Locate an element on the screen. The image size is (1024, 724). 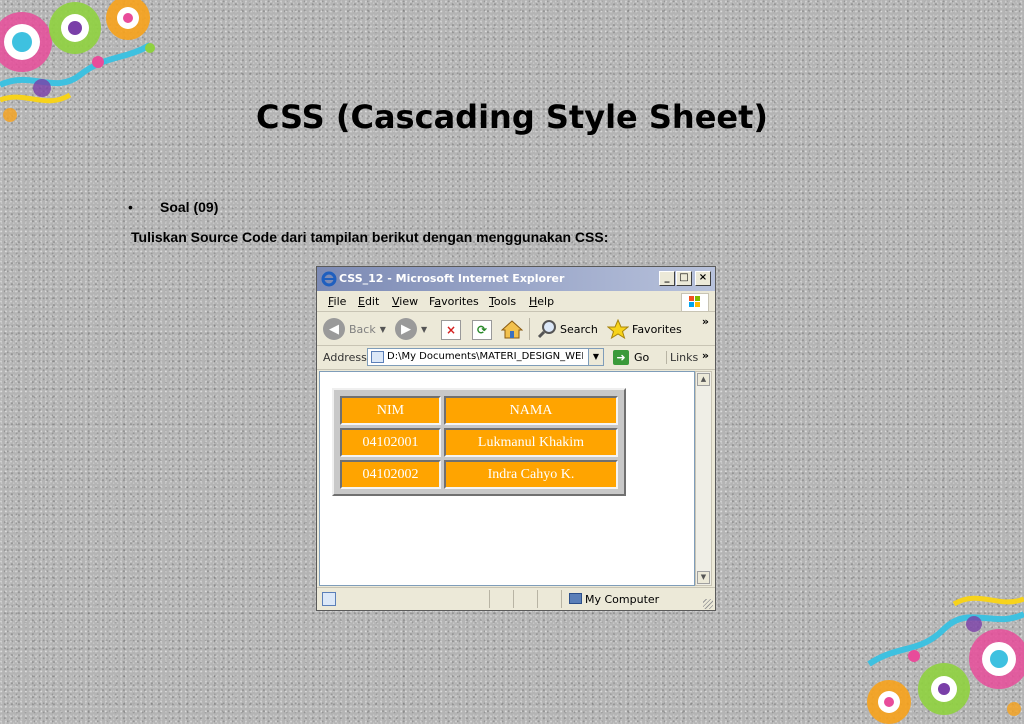
forward-dropdown-icon: ▼ is located at coordinates (424, 329).